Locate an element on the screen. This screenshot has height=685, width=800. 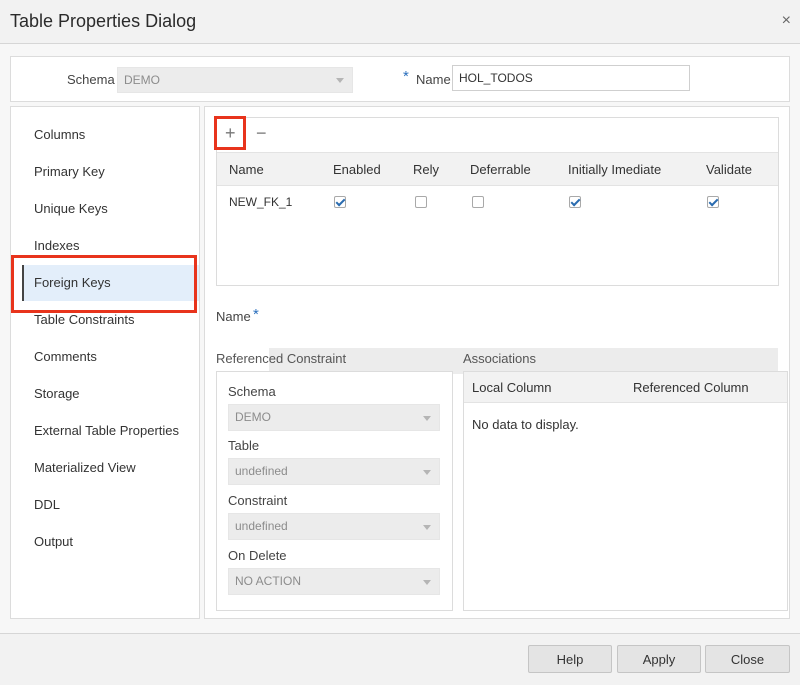
plus-icon: + is located at coordinates (230, 133).